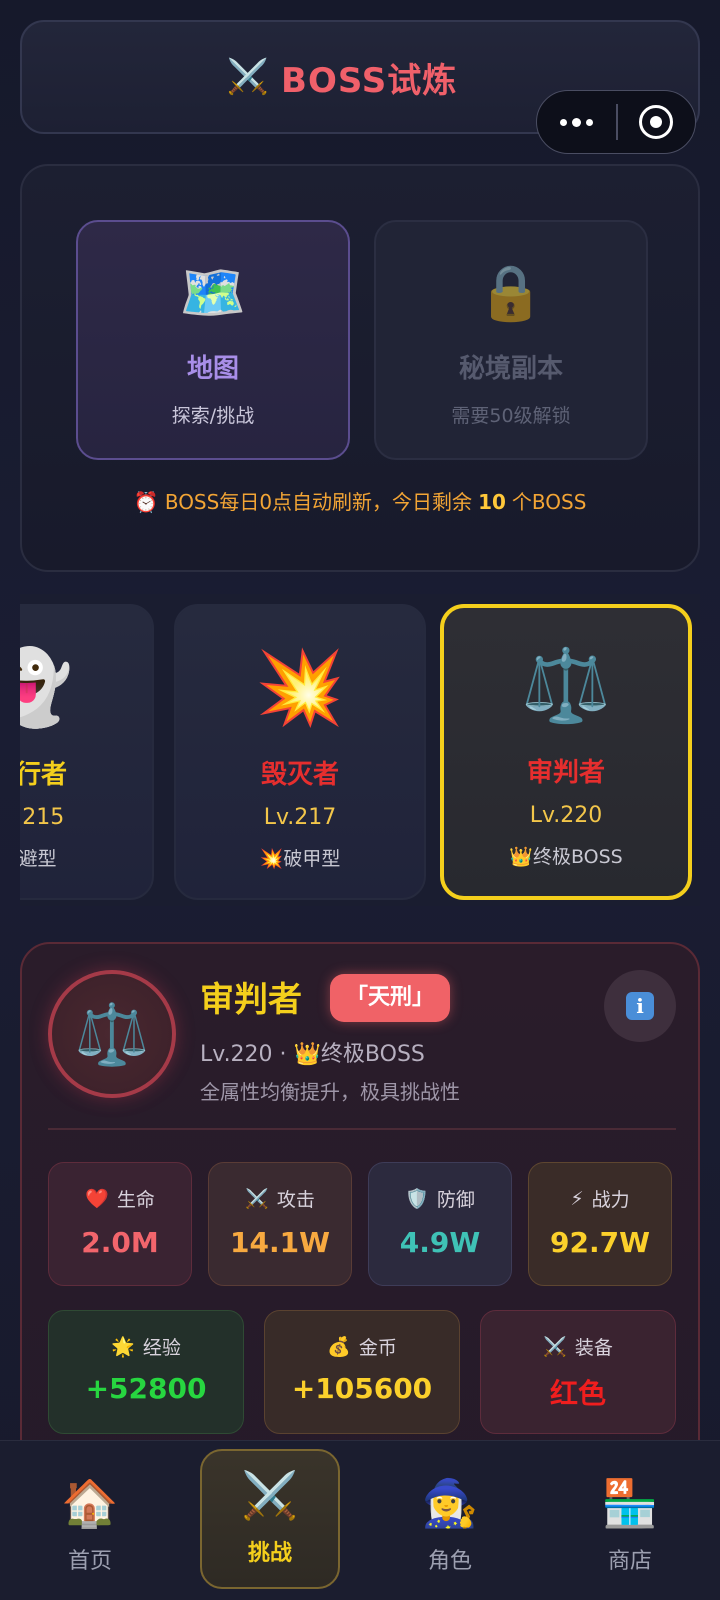 This screenshot has width=720, height=1600. Describe the element at coordinates (269, 1553) in the screenshot. I see `tab-label: 挑战` at that location.